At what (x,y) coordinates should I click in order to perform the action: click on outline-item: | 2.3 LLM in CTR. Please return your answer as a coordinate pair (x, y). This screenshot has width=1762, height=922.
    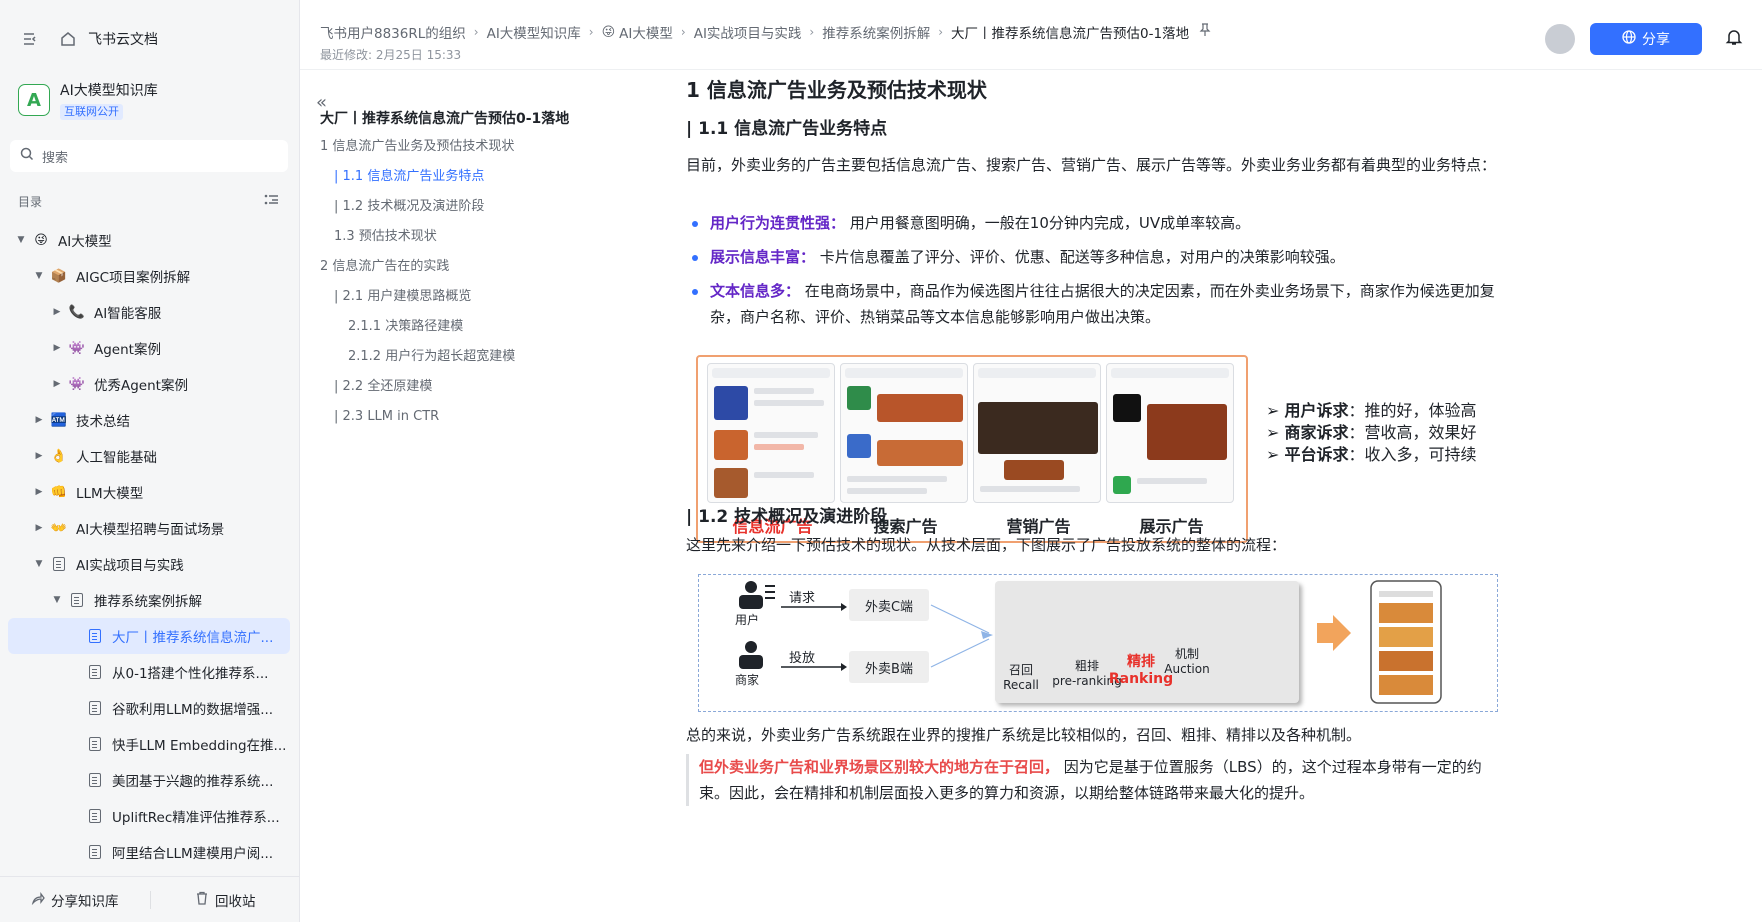
    Looking at the image, I should click on (417, 417).